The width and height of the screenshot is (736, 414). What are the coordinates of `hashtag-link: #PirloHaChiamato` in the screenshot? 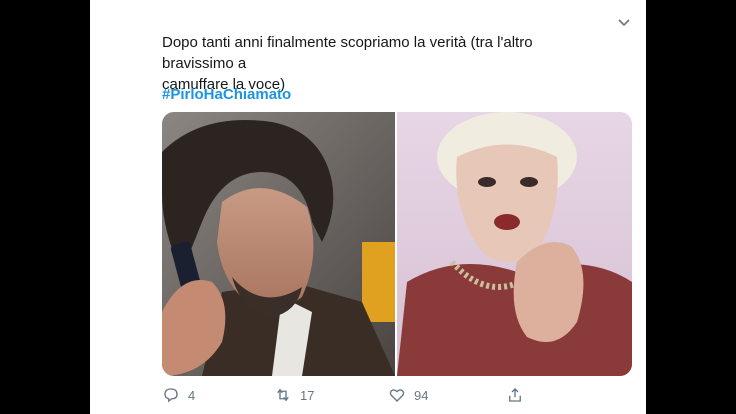 It's located at (226, 94).